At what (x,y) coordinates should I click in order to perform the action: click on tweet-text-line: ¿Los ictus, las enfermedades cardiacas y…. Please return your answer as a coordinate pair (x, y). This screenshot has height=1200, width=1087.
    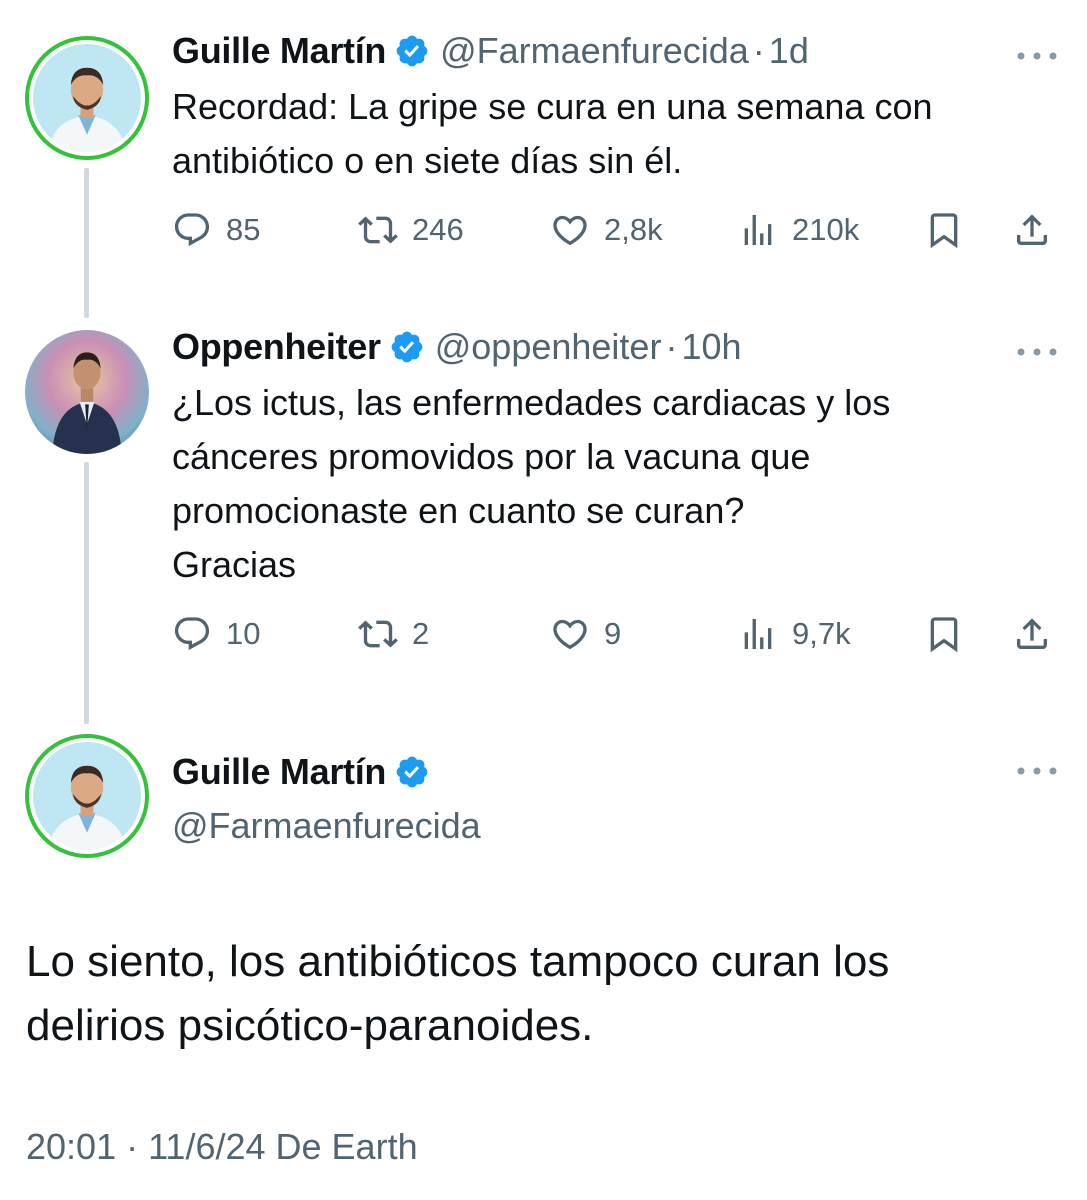
    Looking at the image, I should click on (531, 402).